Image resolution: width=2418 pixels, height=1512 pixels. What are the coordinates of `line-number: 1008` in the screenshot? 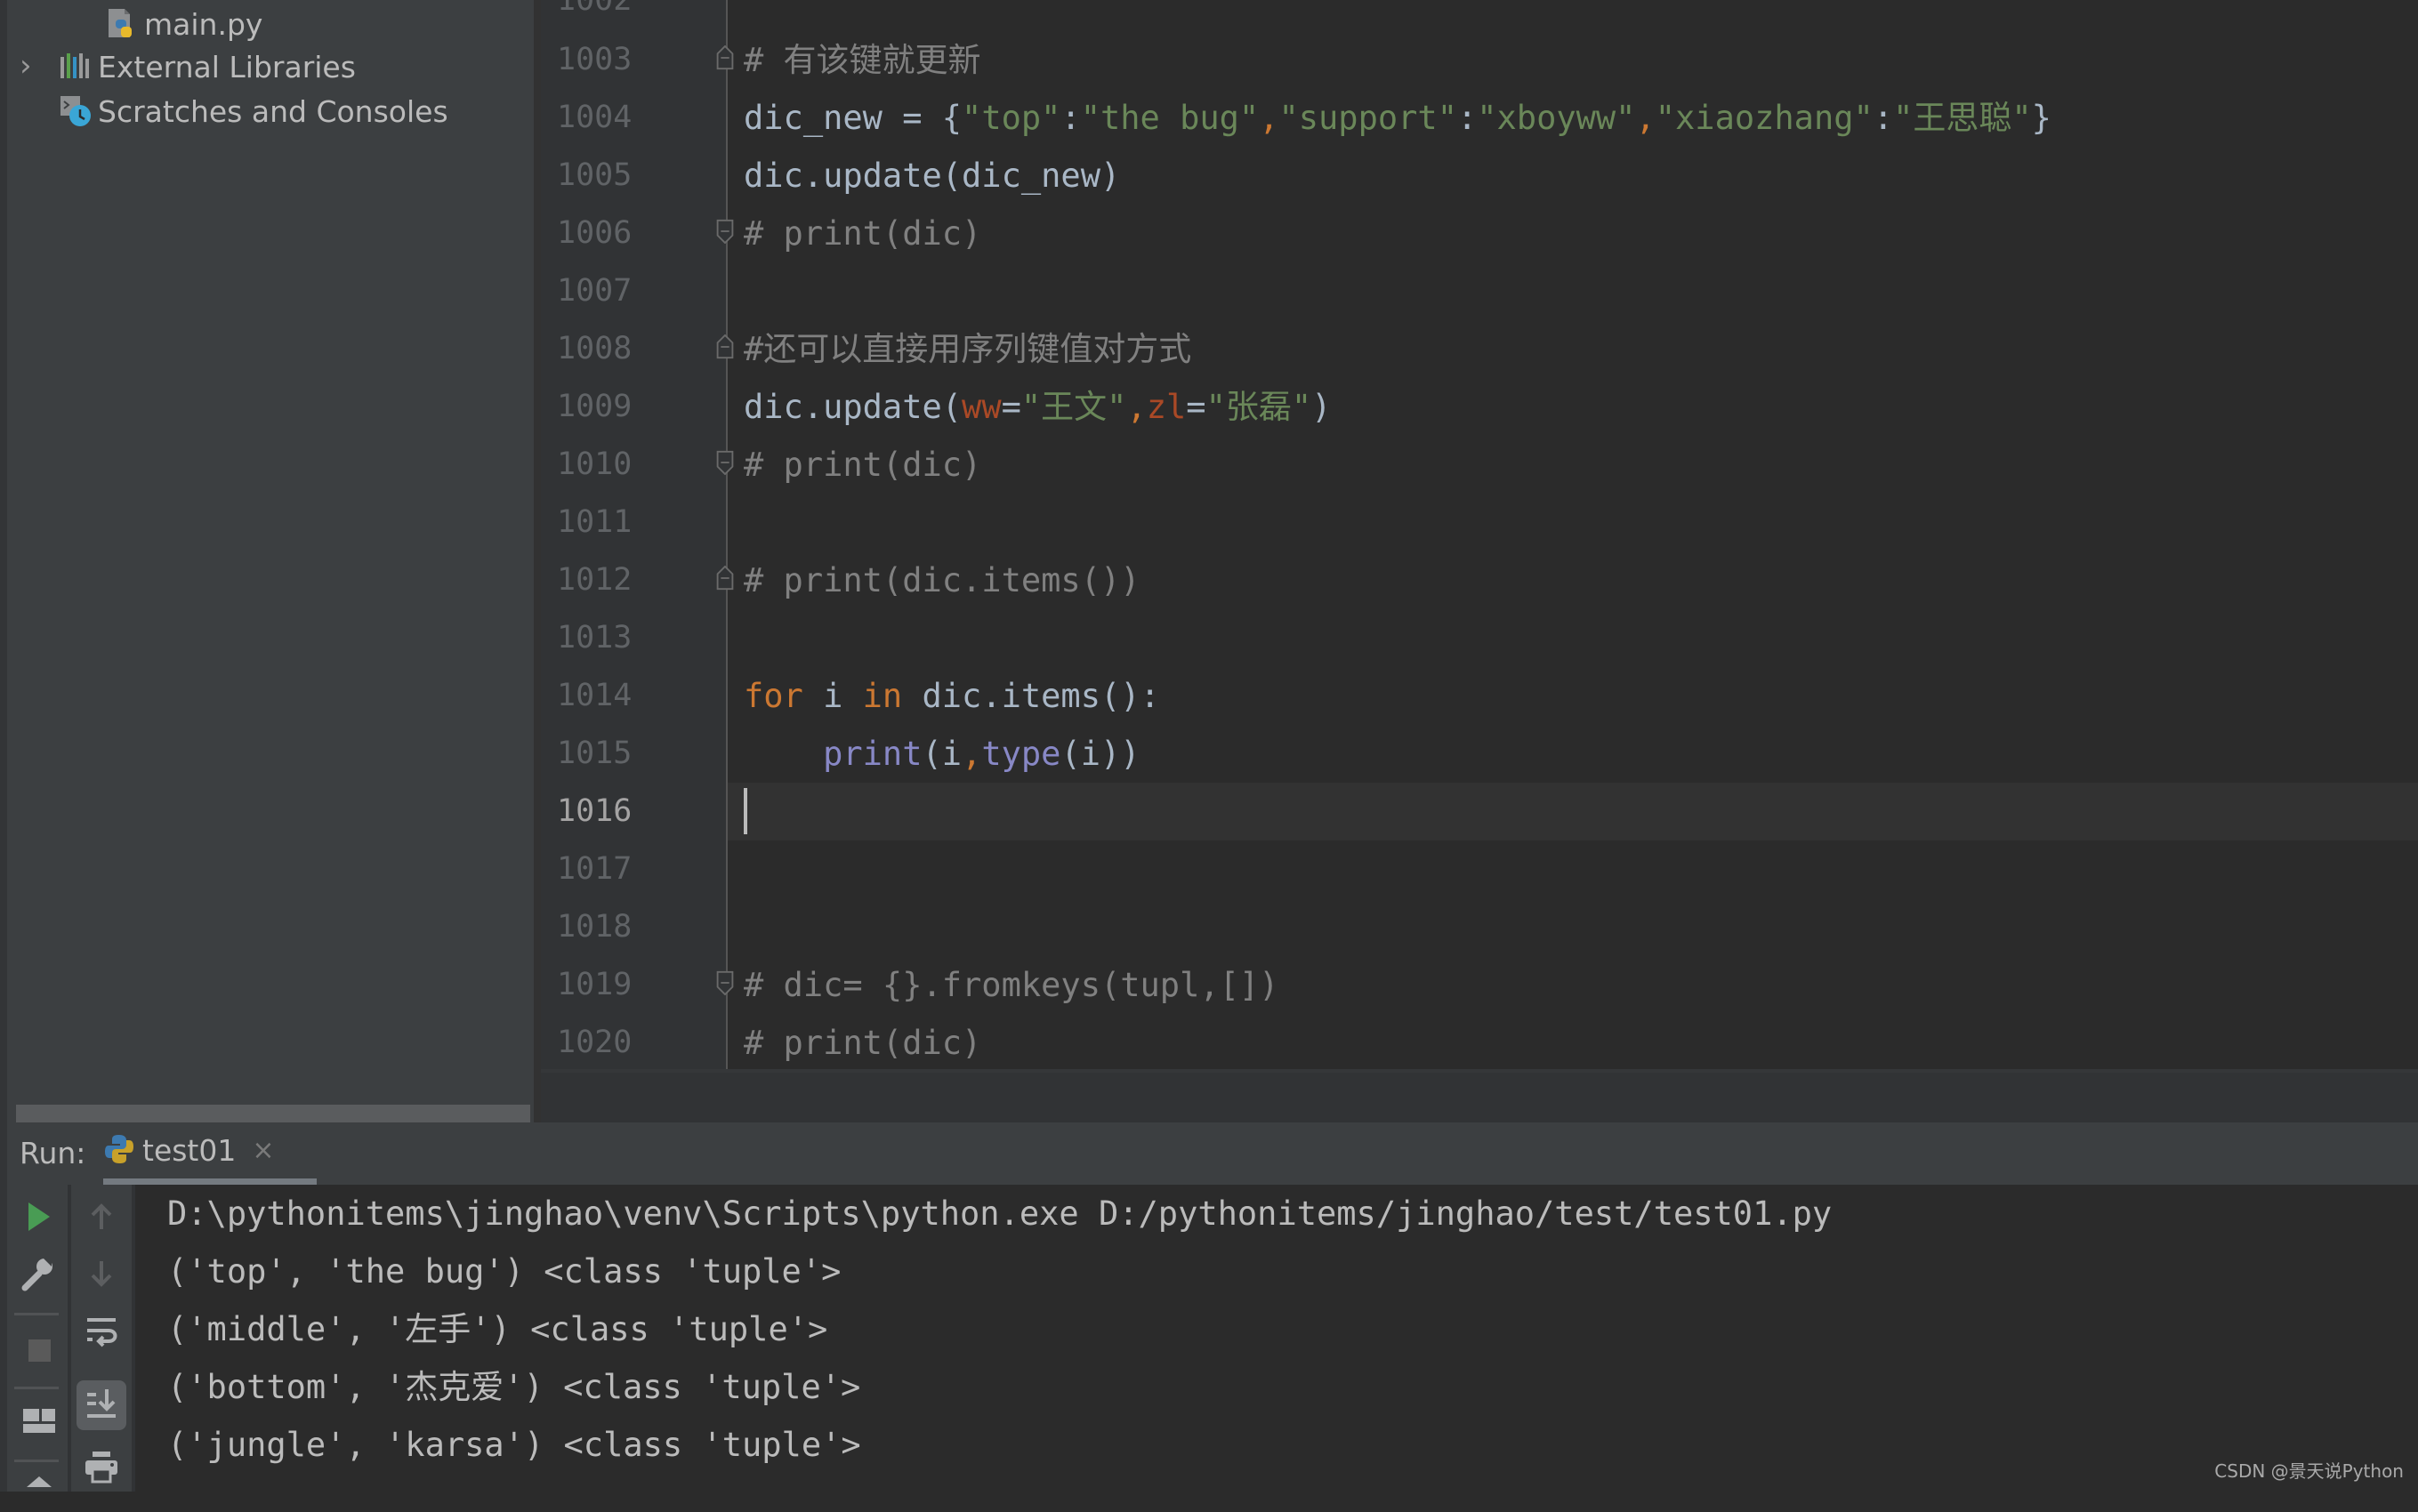 It's located at (595, 348).